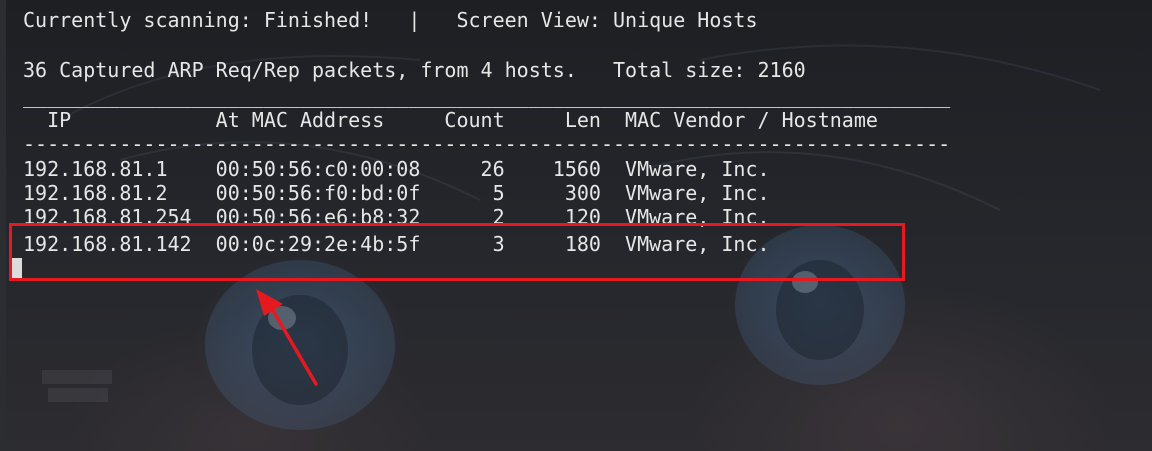  What do you see at coordinates (287, 337) in the screenshot?
I see `annotation-arrow-icon` at bounding box center [287, 337].